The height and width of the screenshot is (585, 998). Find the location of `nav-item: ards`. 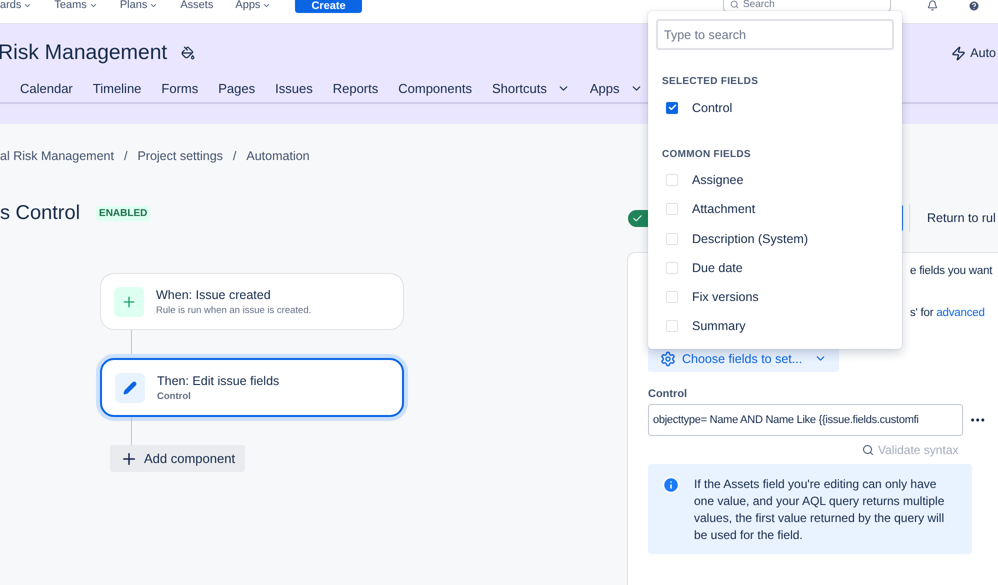

nav-item: ards is located at coordinates (16, 5).